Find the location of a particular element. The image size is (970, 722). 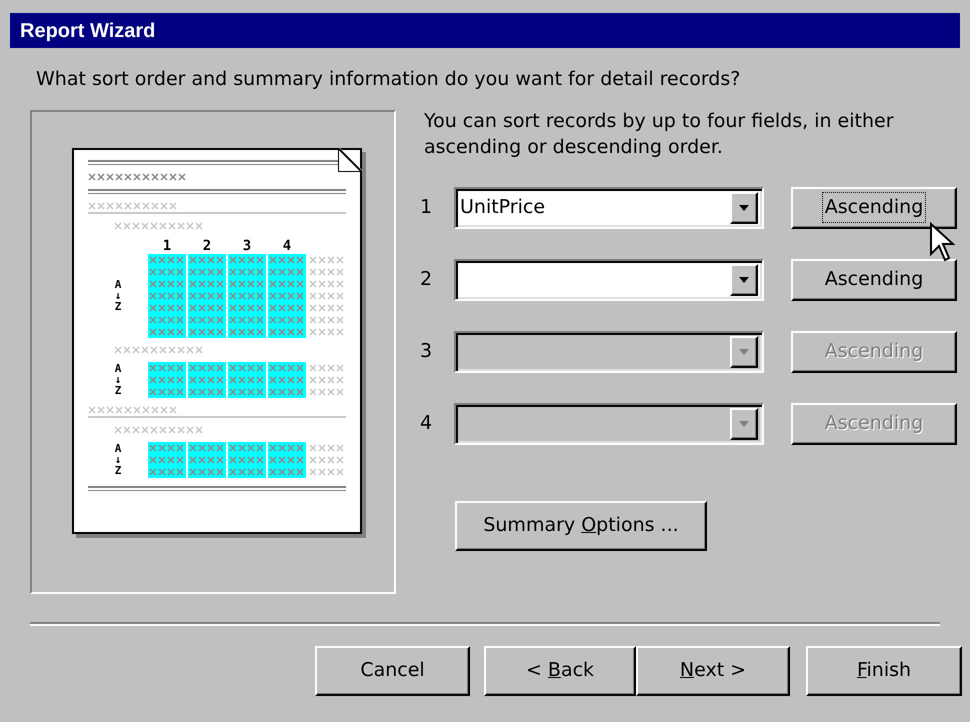

sort-number: 4 is located at coordinates (426, 423).